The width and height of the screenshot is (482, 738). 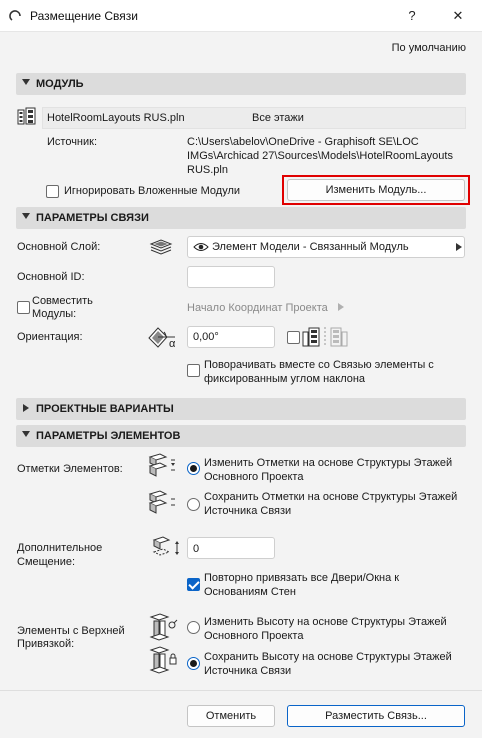 What do you see at coordinates (161, 465) in the screenshot?
I see `elevation-change-icon` at bounding box center [161, 465].